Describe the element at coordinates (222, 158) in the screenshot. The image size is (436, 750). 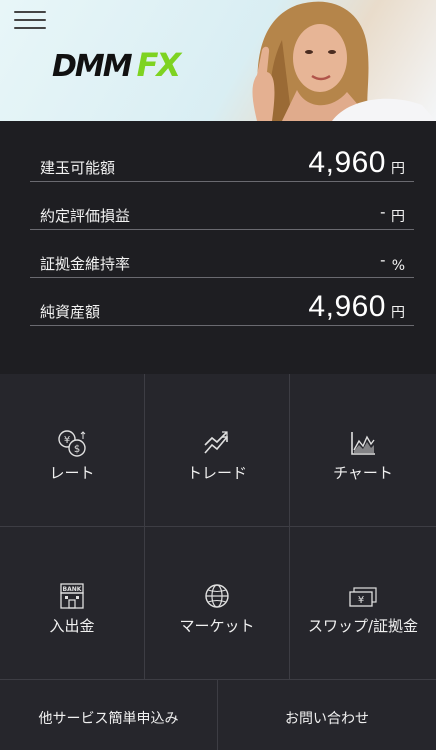
I see `summary-row-available: 建玉可能額 4,960 円` at that location.